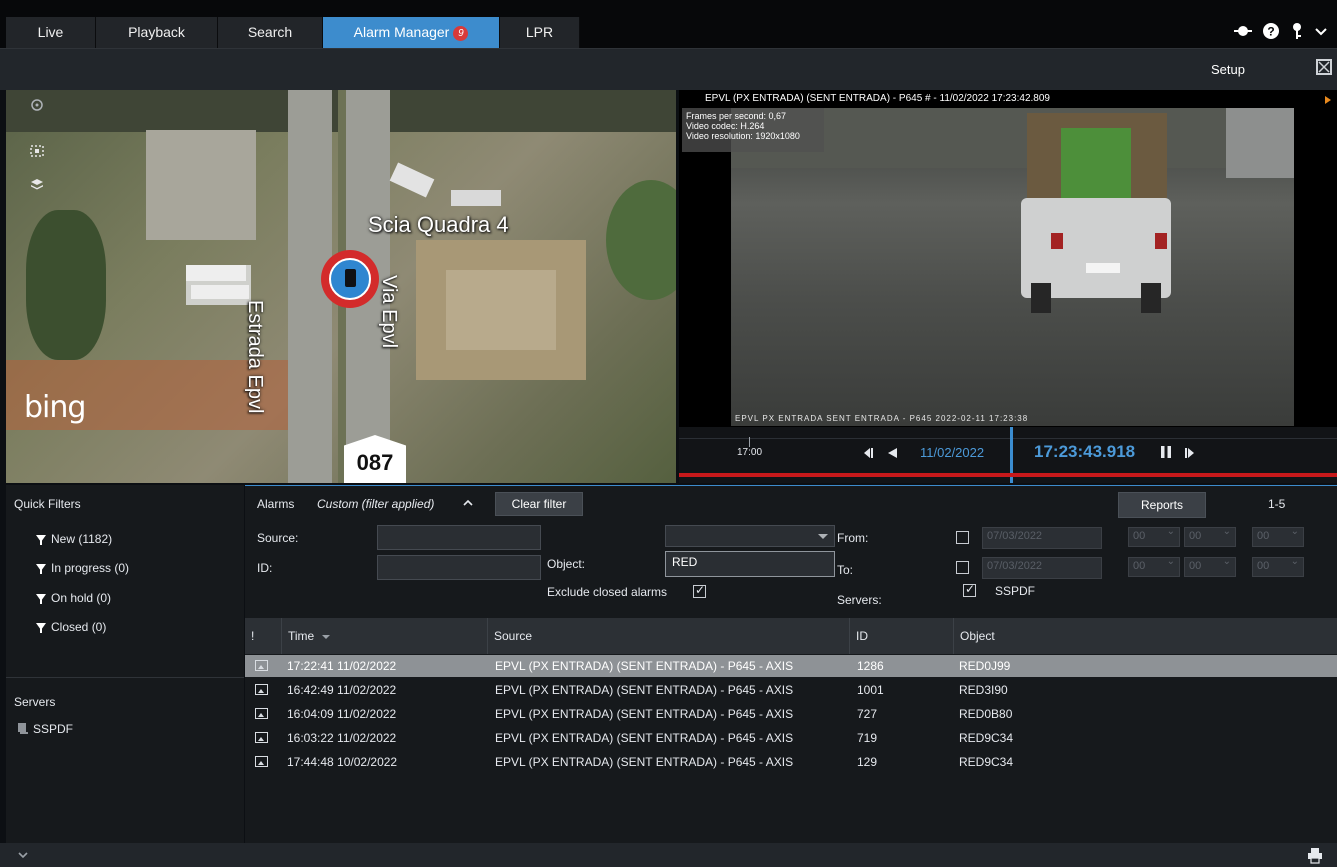 The height and width of the screenshot is (867, 1337). Describe the element at coordinates (37, 155) in the screenshot. I see `select-area-icon` at that location.